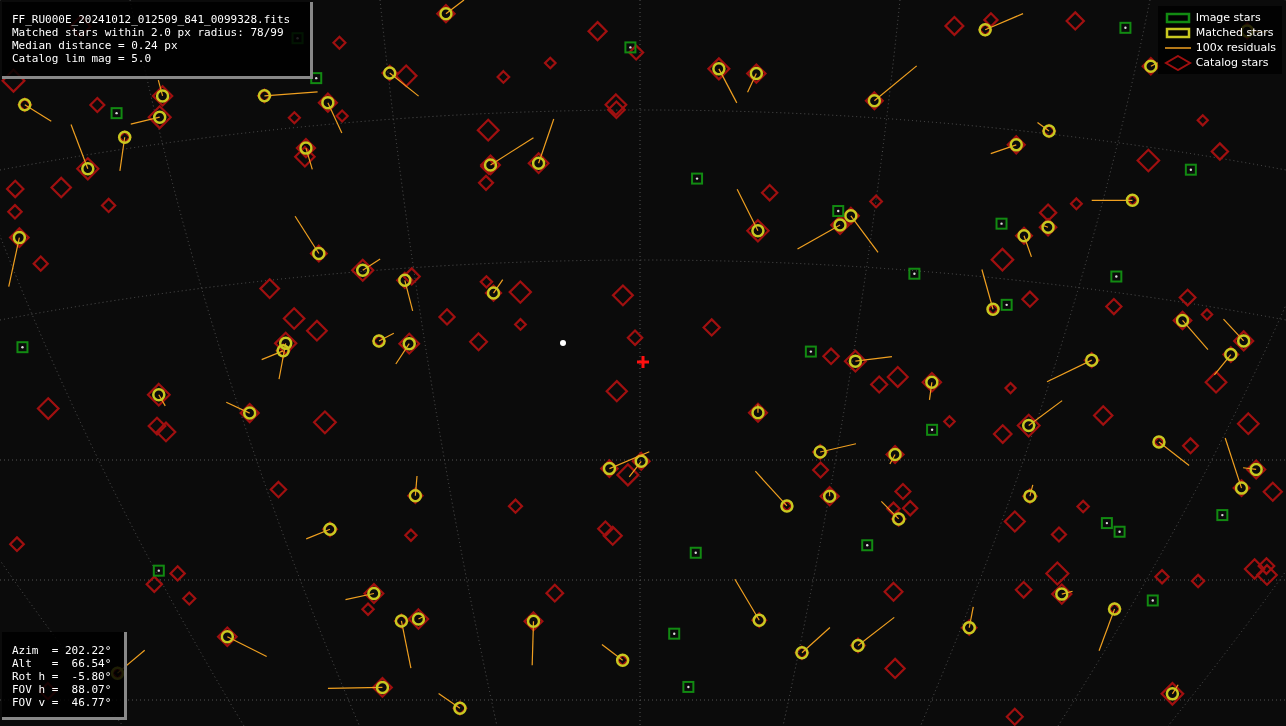 The width and height of the screenshot is (1286, 726). I want to click on legend-label: 100x residuals, so click(1235, 47).